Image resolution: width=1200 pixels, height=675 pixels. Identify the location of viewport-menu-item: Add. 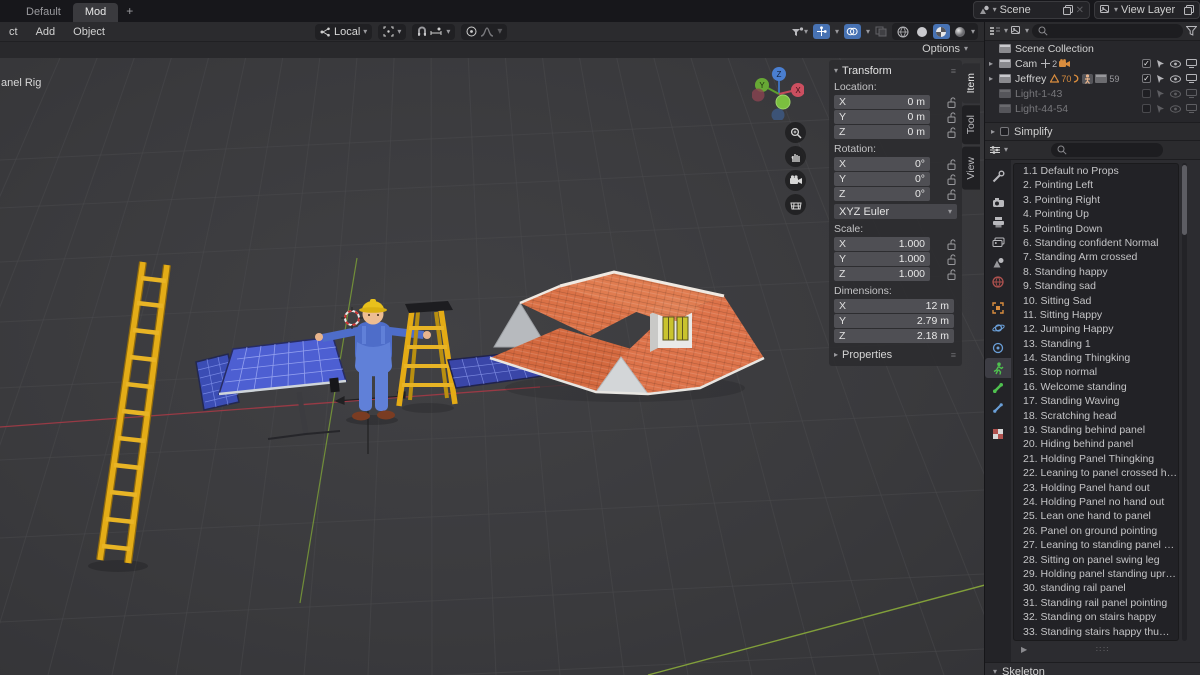
(46, 32).